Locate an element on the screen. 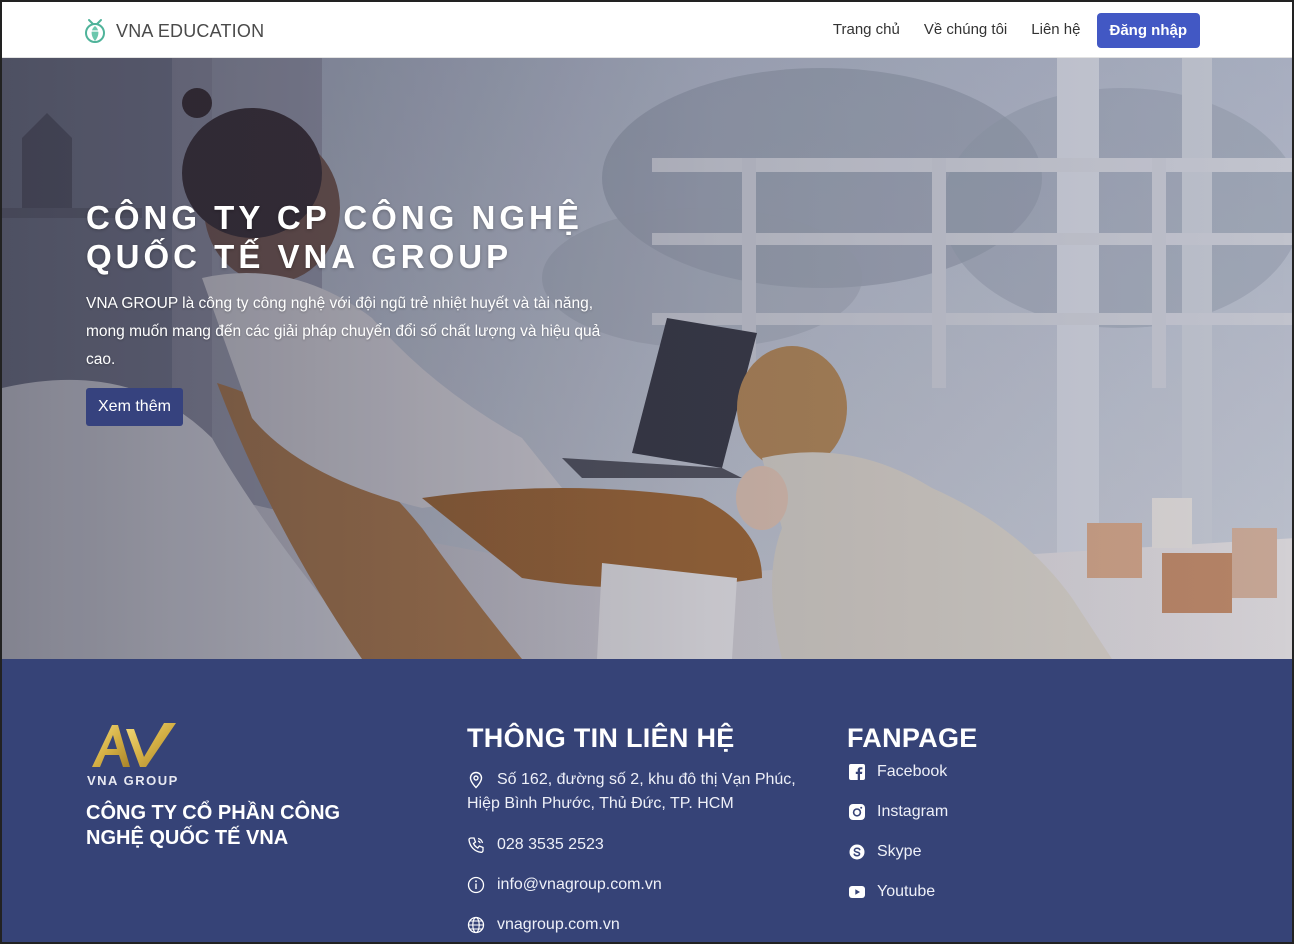  fanpage-heading: FANPAGE is located at coordinates (912, 738).